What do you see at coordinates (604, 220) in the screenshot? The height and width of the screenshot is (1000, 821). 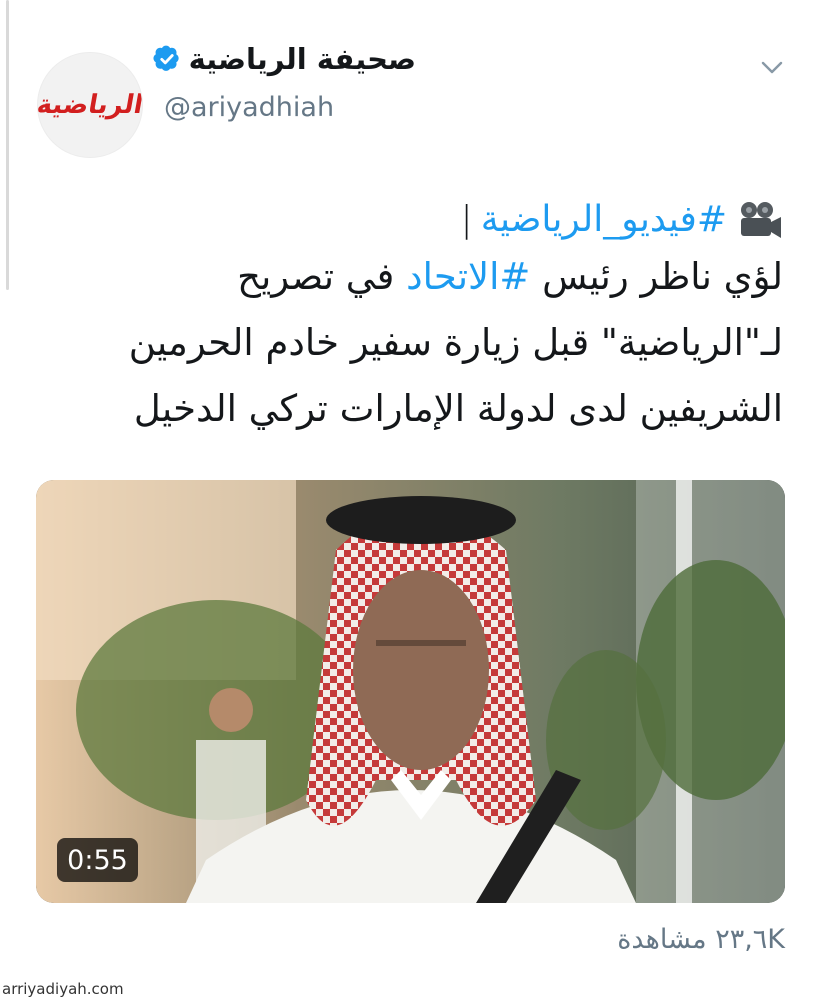 I see `hashtag-link: #فيديو_الرياضية` at bounding box center [604, 220].